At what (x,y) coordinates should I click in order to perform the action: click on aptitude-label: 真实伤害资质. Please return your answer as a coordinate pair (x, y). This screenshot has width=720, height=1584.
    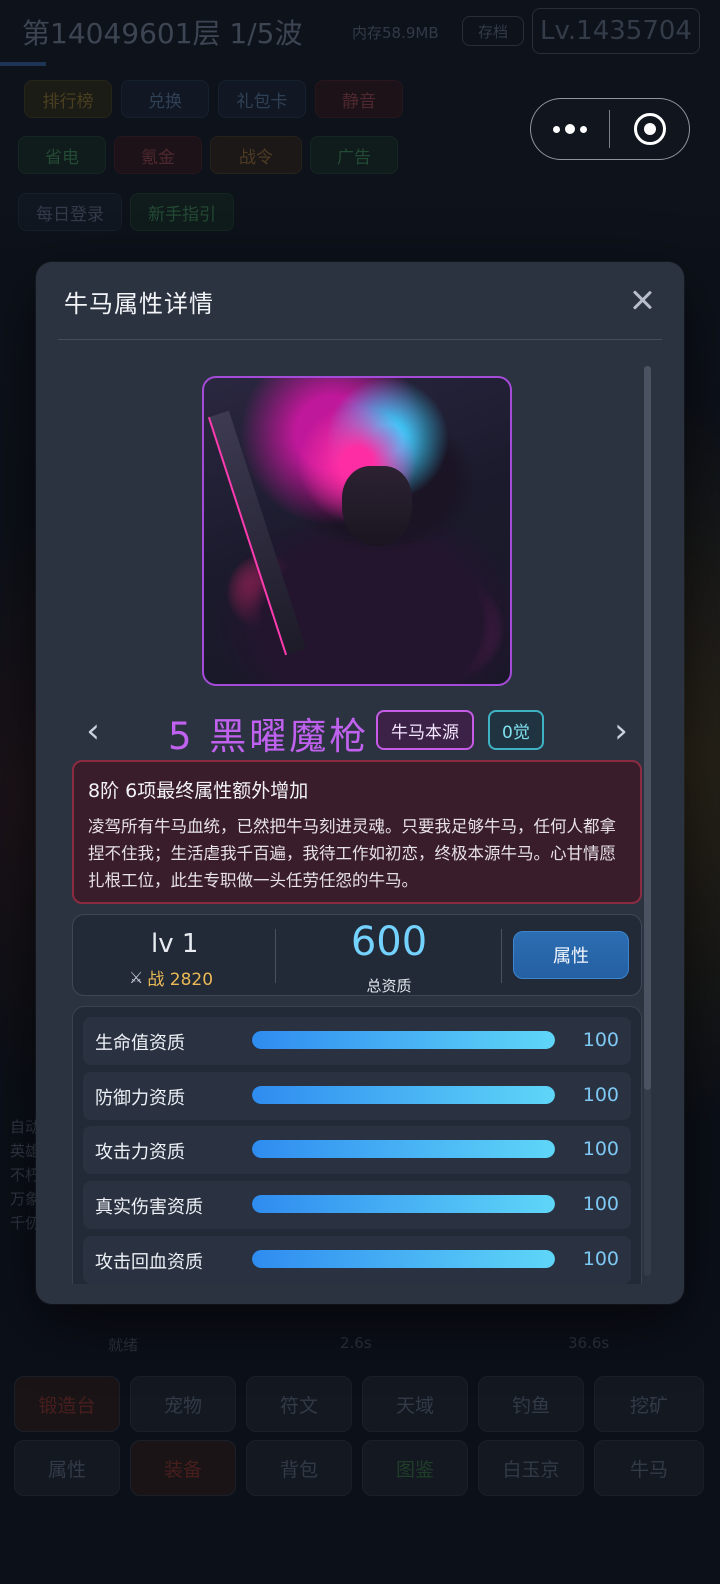
    Looking at the image, I should click on (149, 1207).